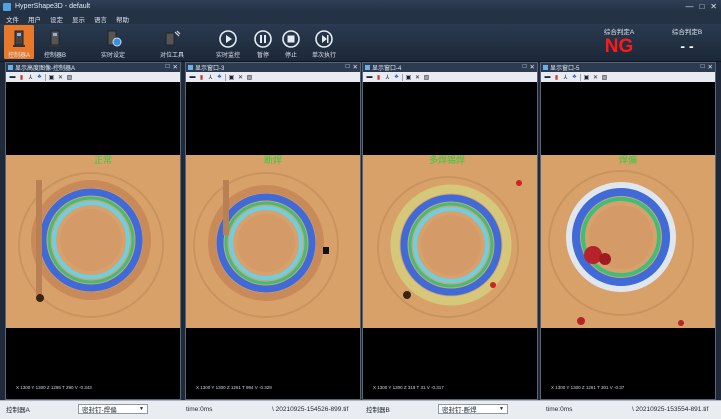 The height and width of the screenshot is (419, 721). Describe the element at coordinates (55, 38) in the screenshot. I see `controller-icon` at that location.